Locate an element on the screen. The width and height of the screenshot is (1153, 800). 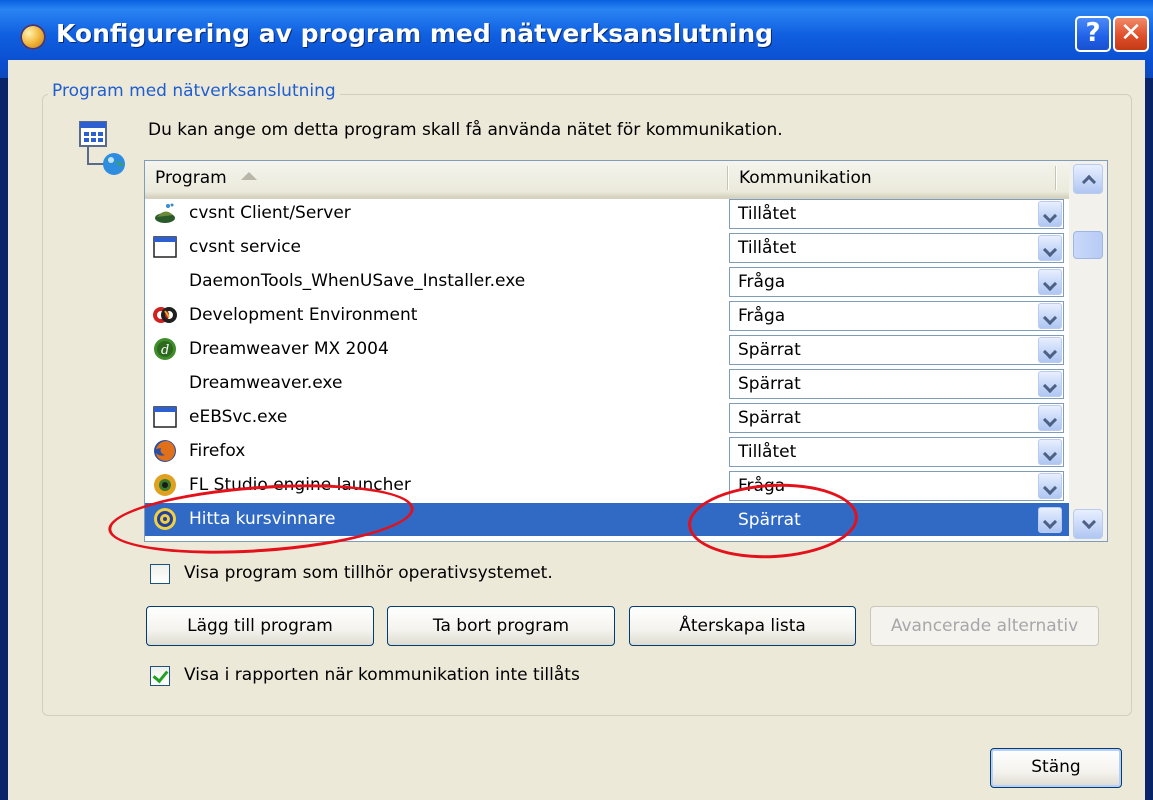
close-window-button: ✕ is located at coordinates (1131, 34).